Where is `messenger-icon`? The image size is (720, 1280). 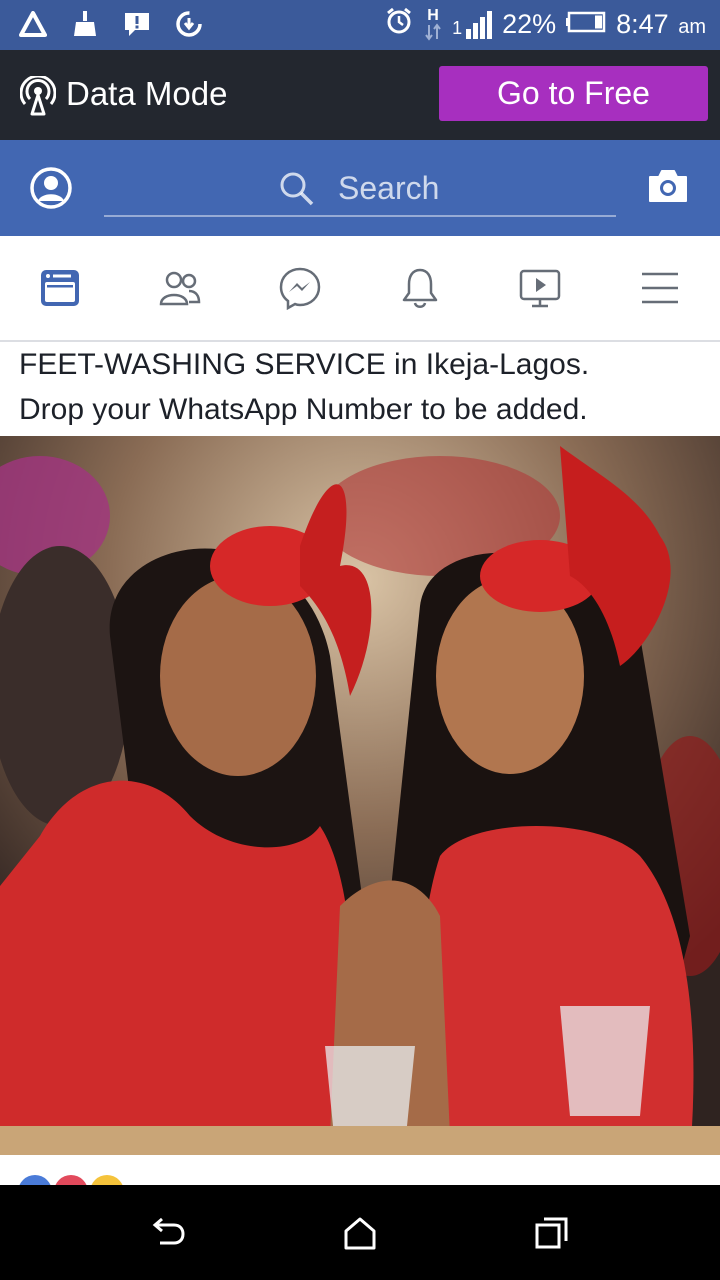
messenger-icon is located at coordinates (300, 289).